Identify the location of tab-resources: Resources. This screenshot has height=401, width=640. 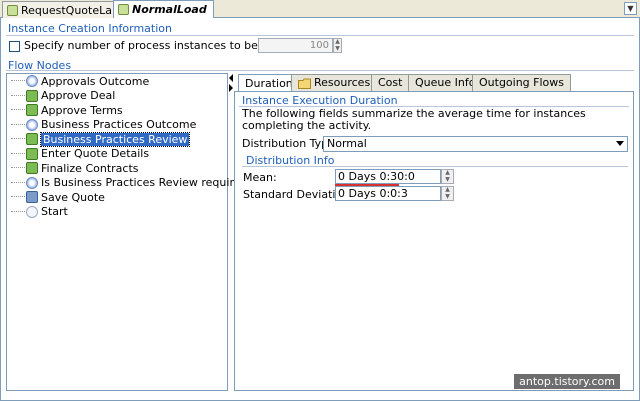
(334, 82).